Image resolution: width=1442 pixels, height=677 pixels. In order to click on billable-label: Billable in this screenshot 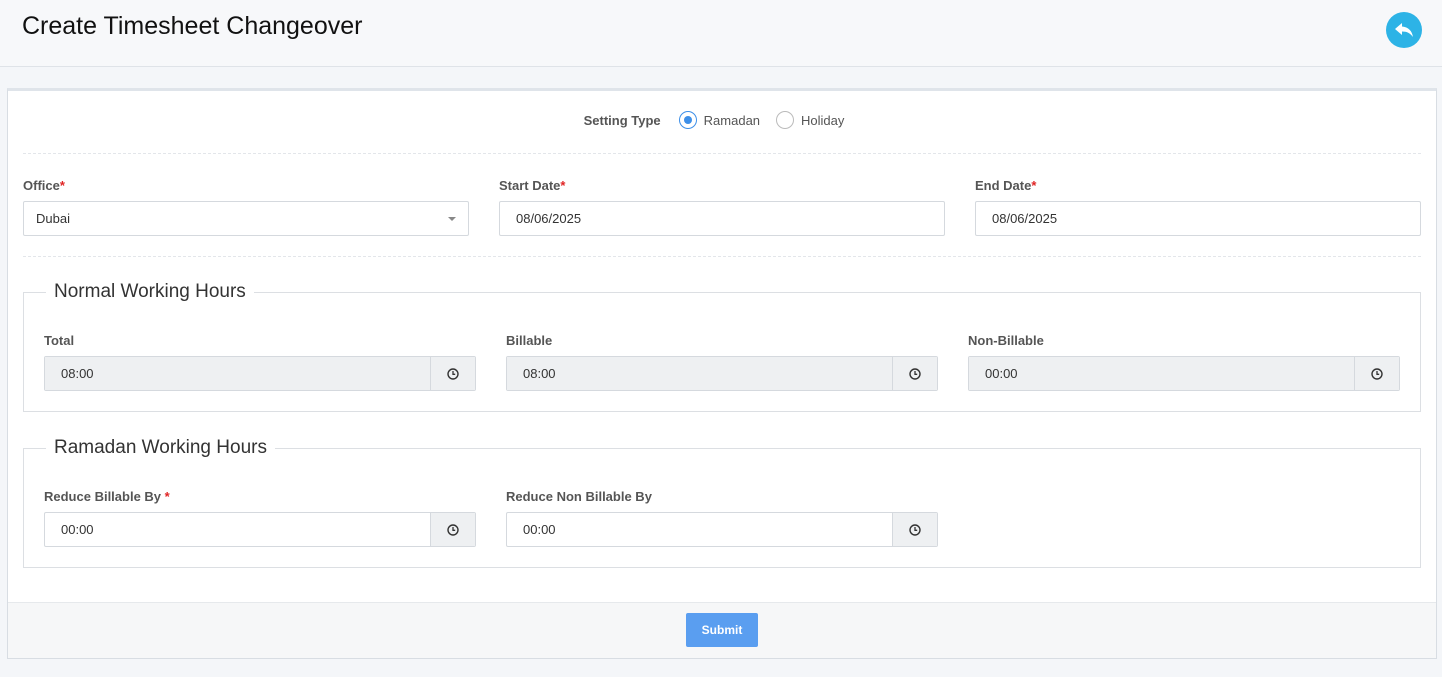, I will do `click(529, 340)`.